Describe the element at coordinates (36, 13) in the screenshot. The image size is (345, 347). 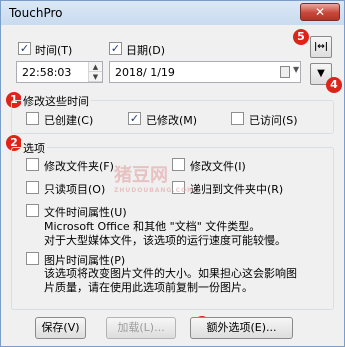
I see `window-title: TouchPro` at that location.